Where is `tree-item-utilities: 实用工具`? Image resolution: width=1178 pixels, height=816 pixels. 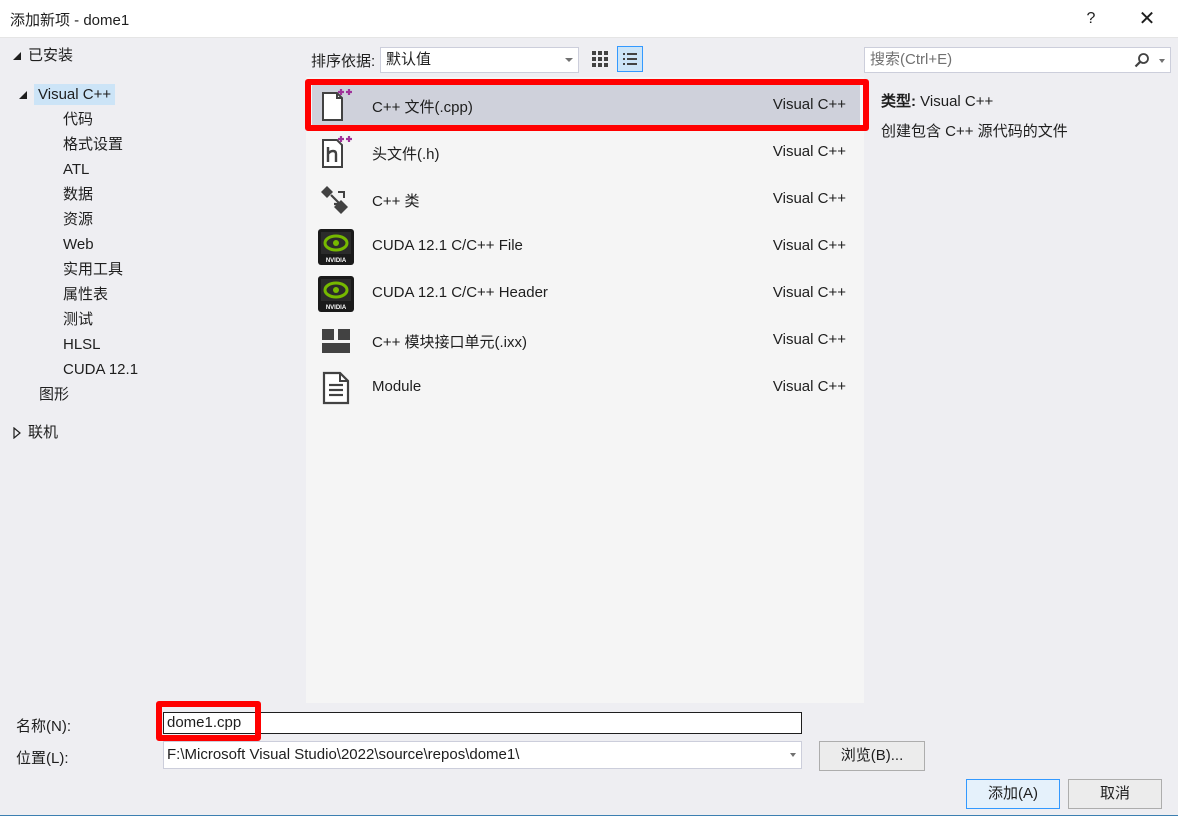 tree-item-utilities: 实用工具 is located at coordinates (93, 270).